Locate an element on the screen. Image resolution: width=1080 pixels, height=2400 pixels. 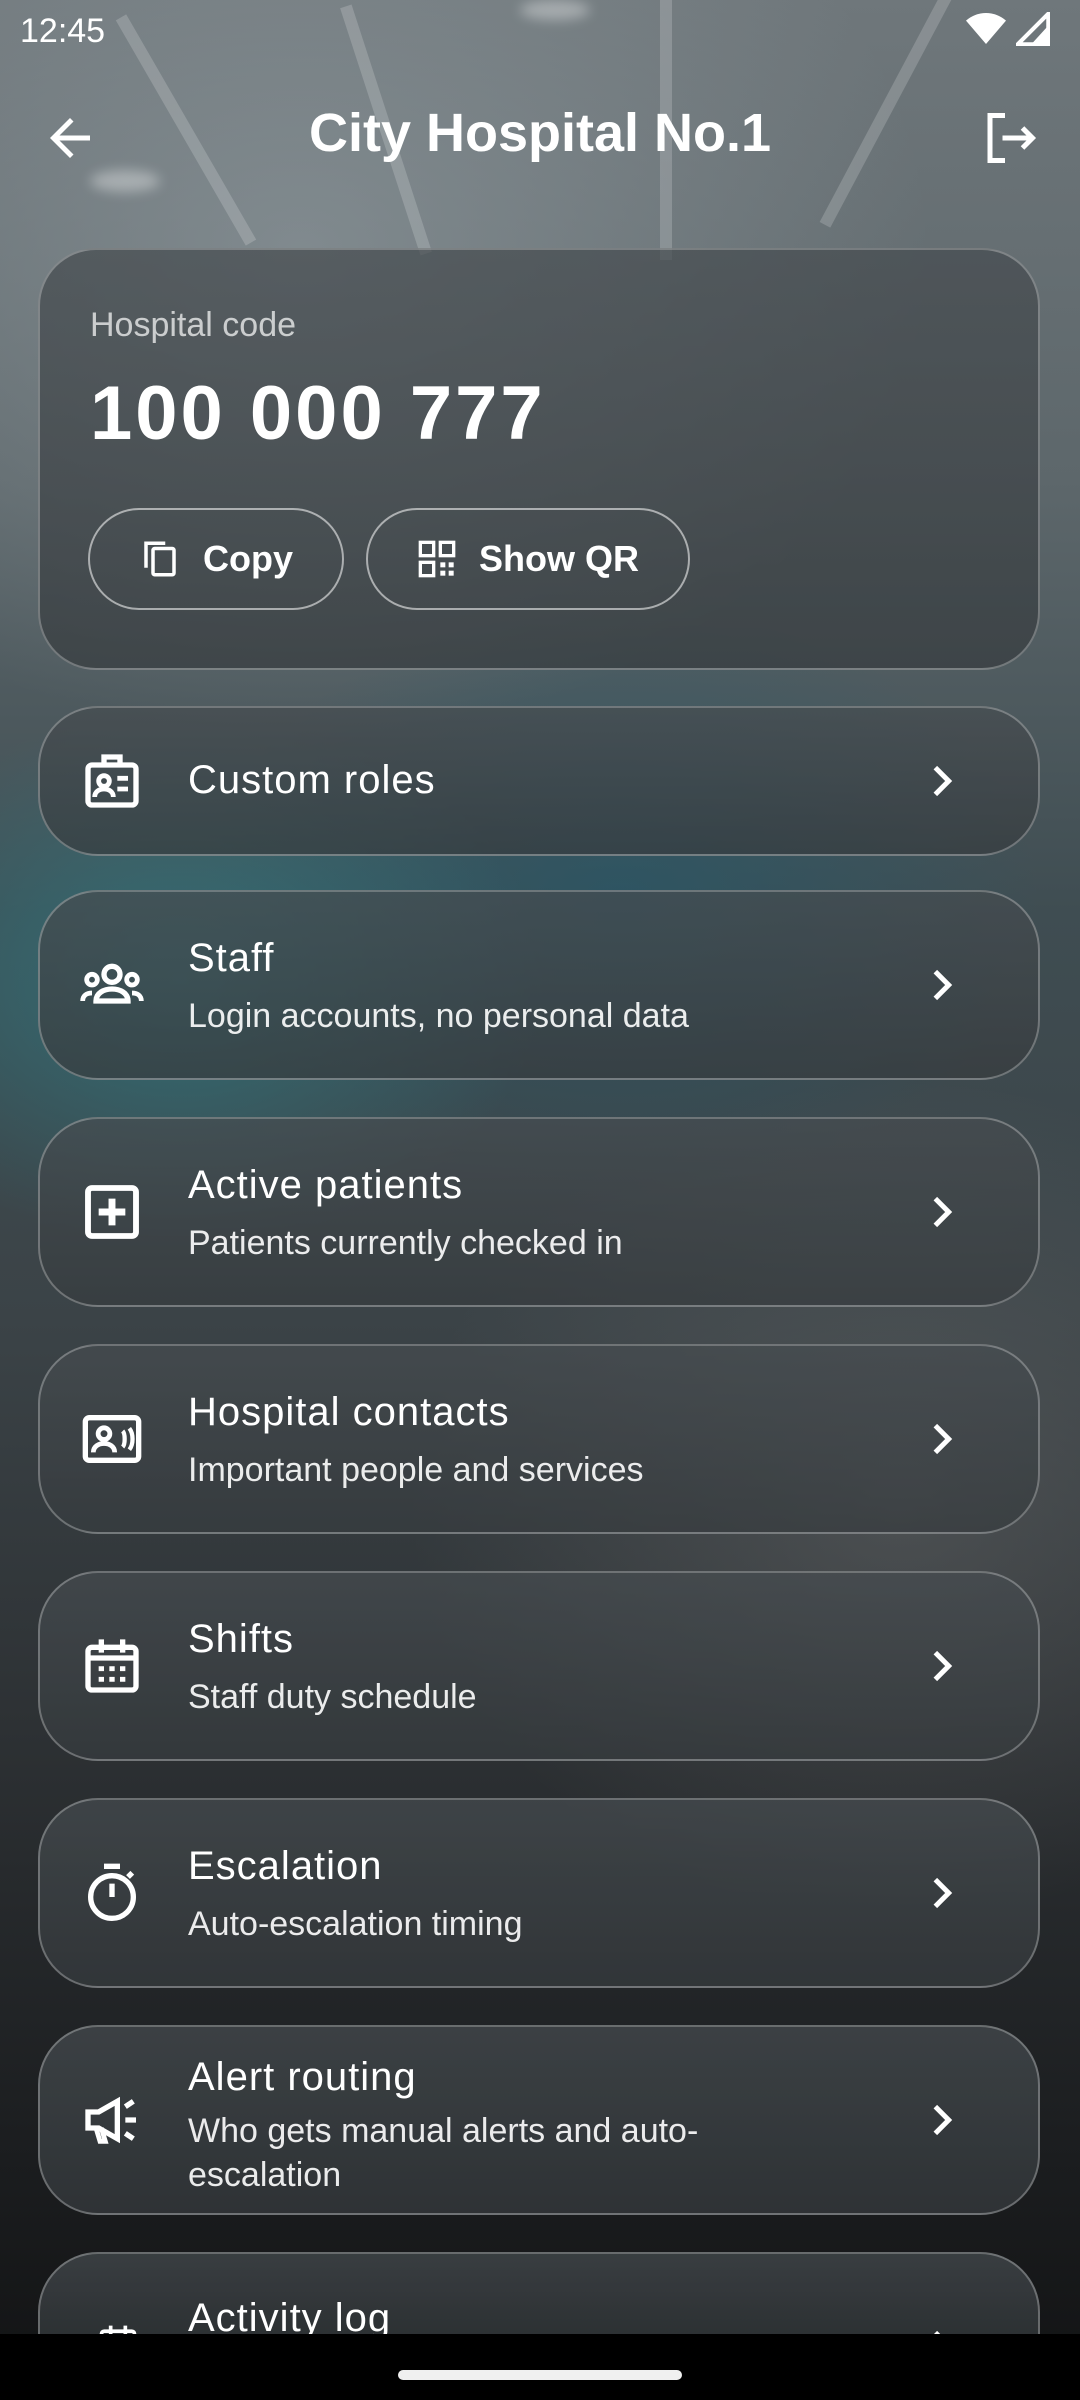
page-title: City Hospital No.1 is located at coordinates (540, 133).